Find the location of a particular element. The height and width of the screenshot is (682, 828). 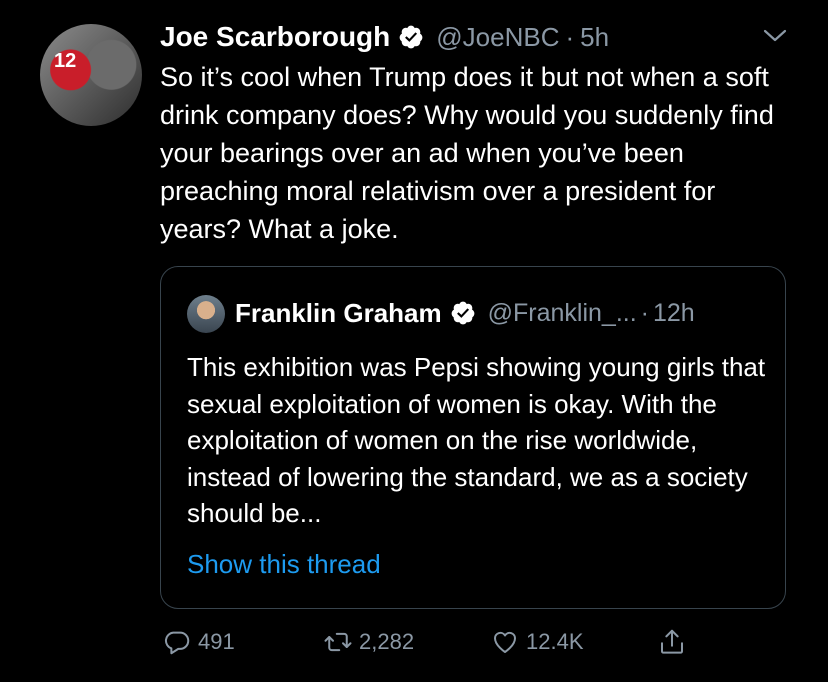

quoted-author-avatar is located at coordinates (206, 314).